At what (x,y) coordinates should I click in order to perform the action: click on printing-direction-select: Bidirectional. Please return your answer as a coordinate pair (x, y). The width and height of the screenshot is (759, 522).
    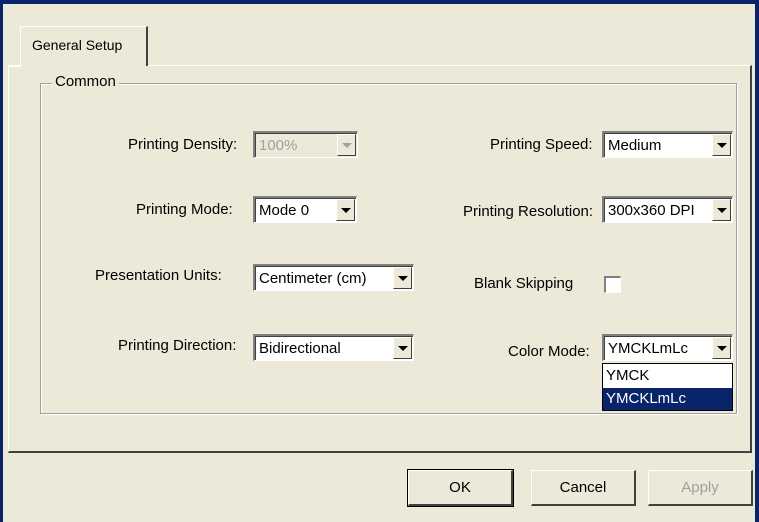
    Looking at the image, I should click on (333, 347).